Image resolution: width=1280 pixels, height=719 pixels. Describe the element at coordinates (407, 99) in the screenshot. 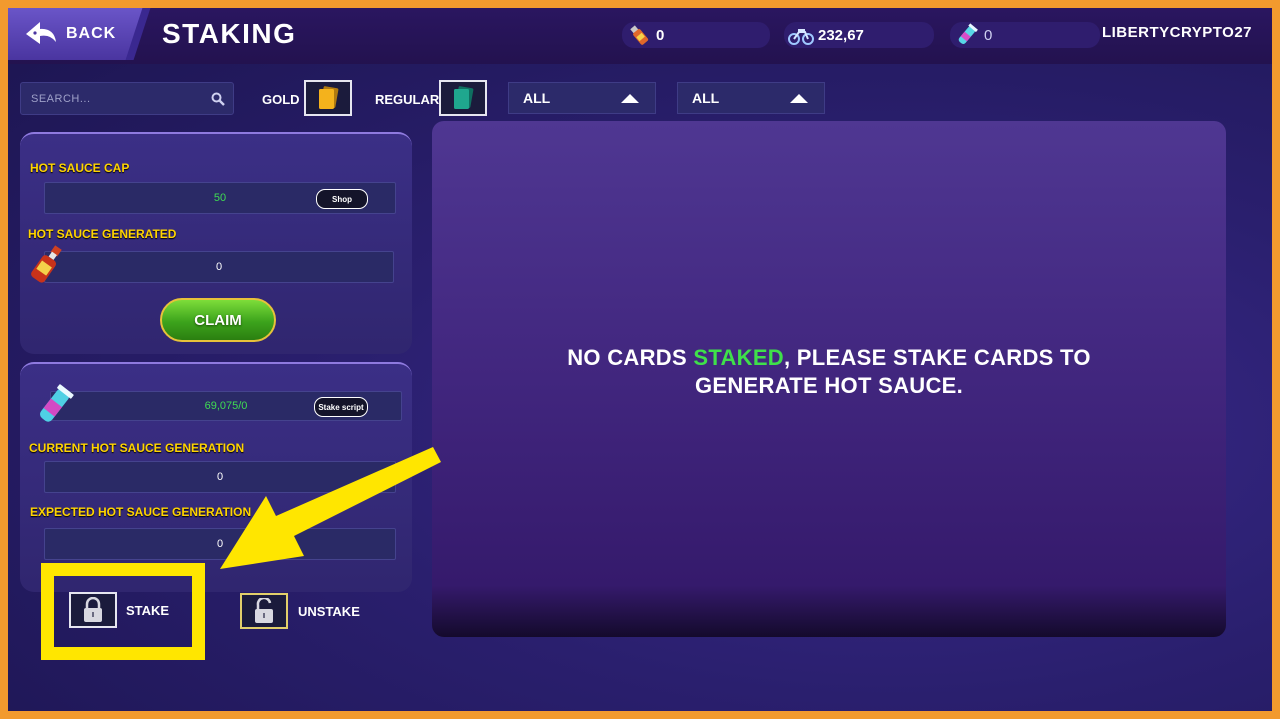

I see `regular-filter-label: REGULAR` at that location.